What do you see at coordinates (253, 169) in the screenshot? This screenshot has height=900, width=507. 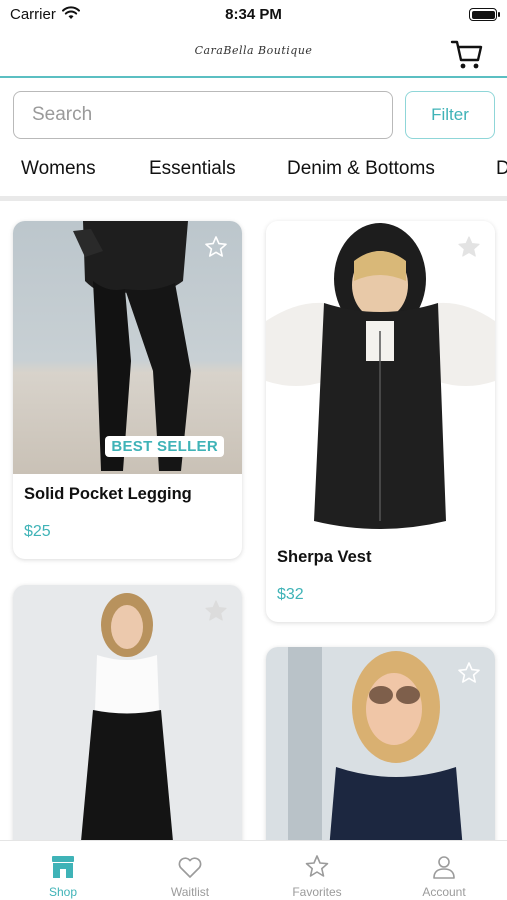 I see `category-tabs: Womens Essentials Denim & Bottoms D` at bounding box center [253, 169].